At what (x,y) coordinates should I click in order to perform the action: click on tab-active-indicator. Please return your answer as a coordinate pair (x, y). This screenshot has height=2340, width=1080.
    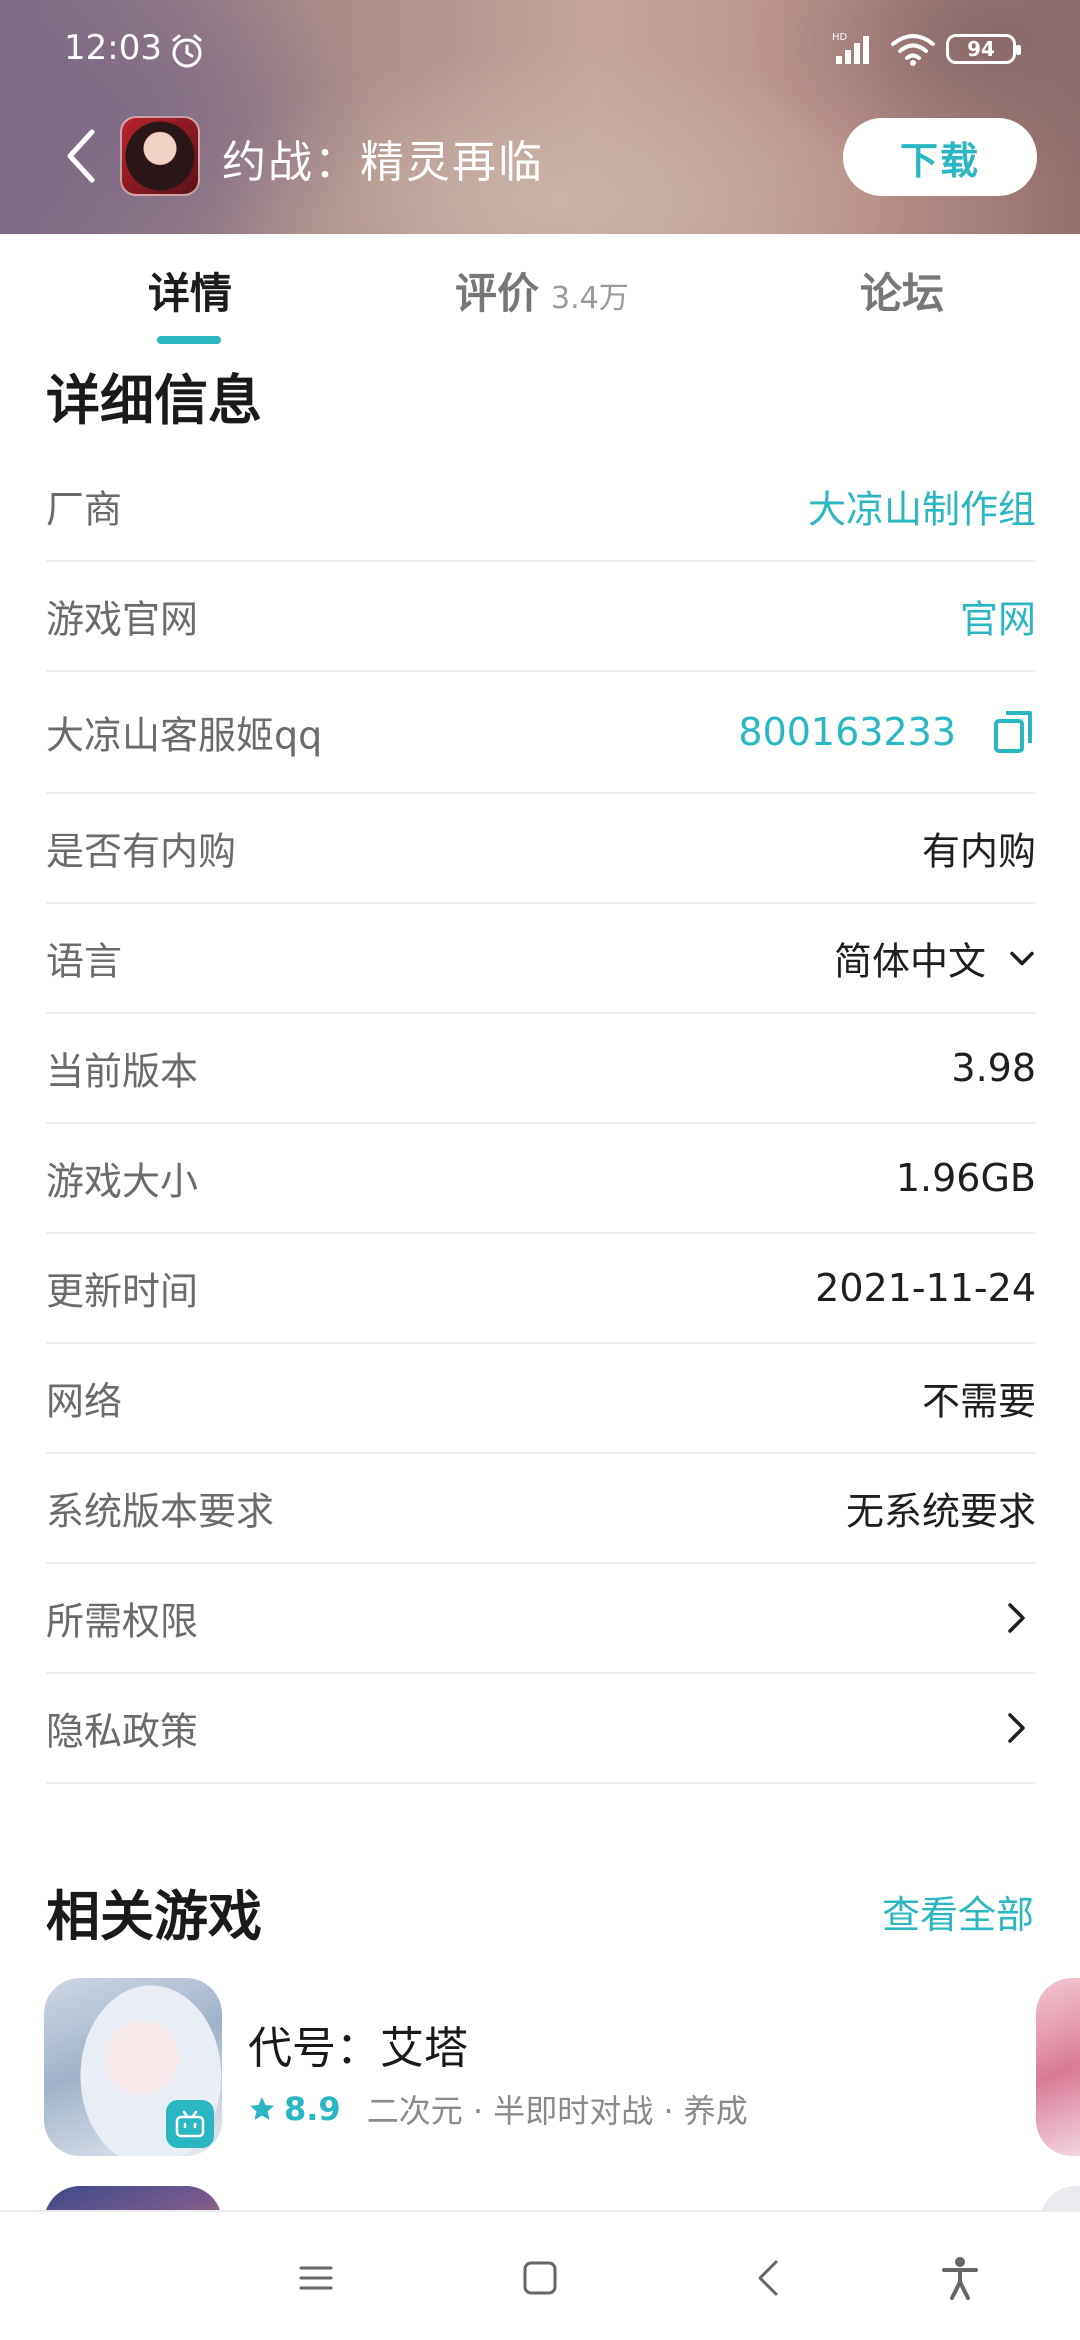
    Looking at the image, I should click on (189, 340).